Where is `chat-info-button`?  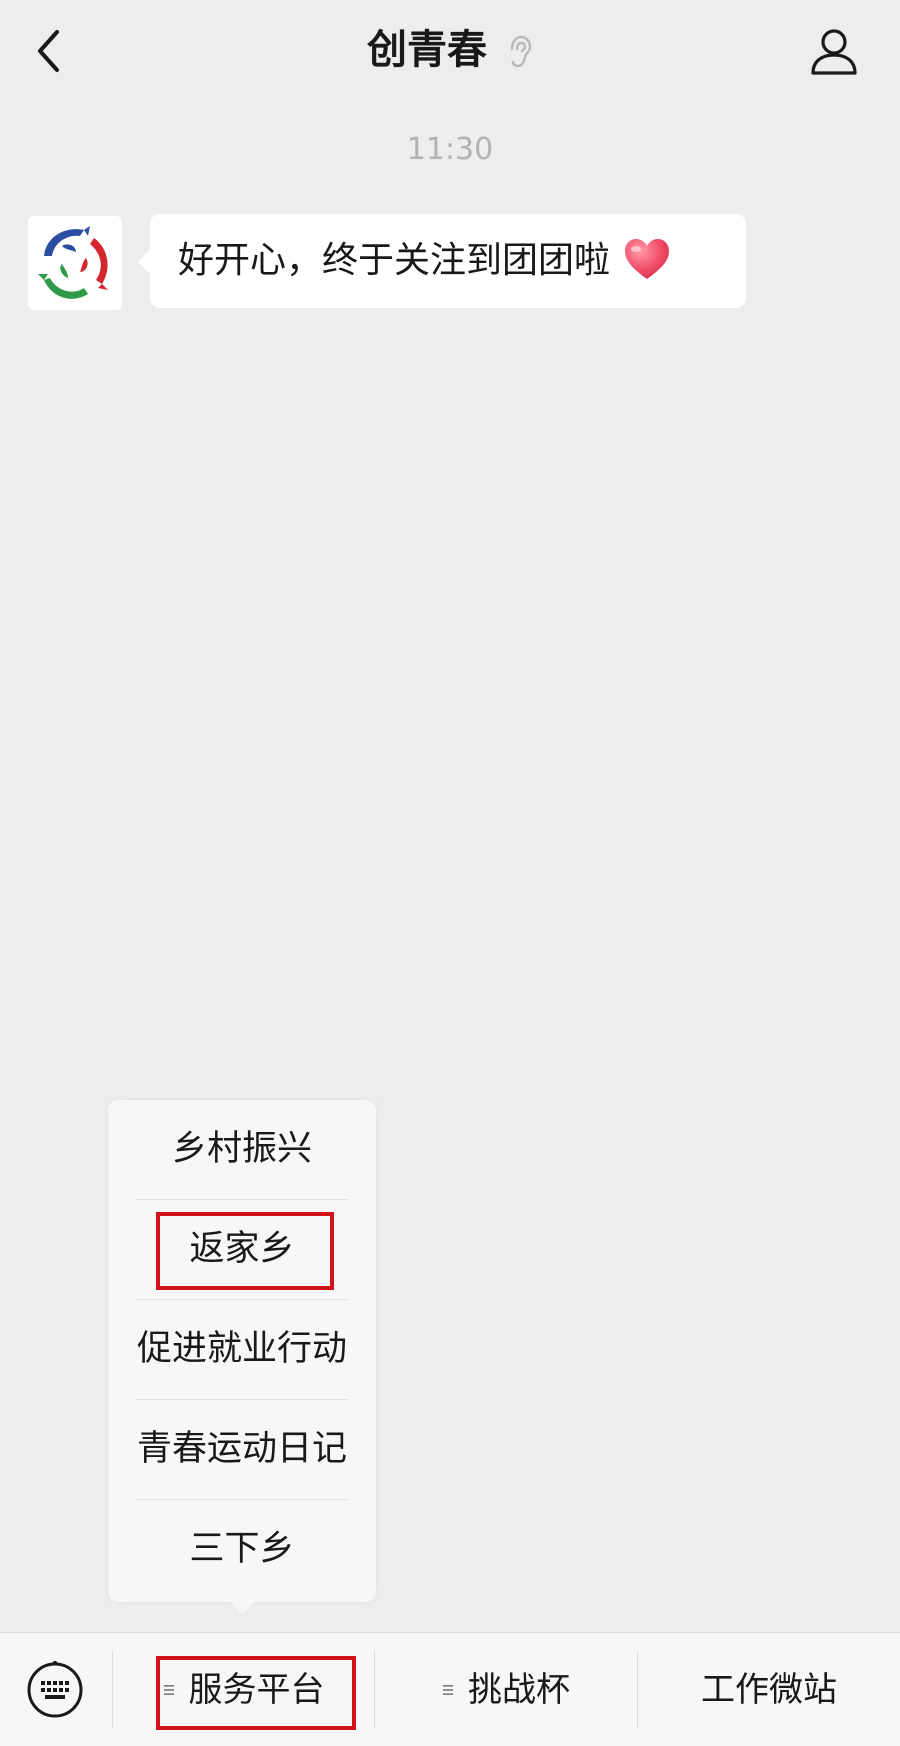 chat-info-button is located at coordinates (834, 51).